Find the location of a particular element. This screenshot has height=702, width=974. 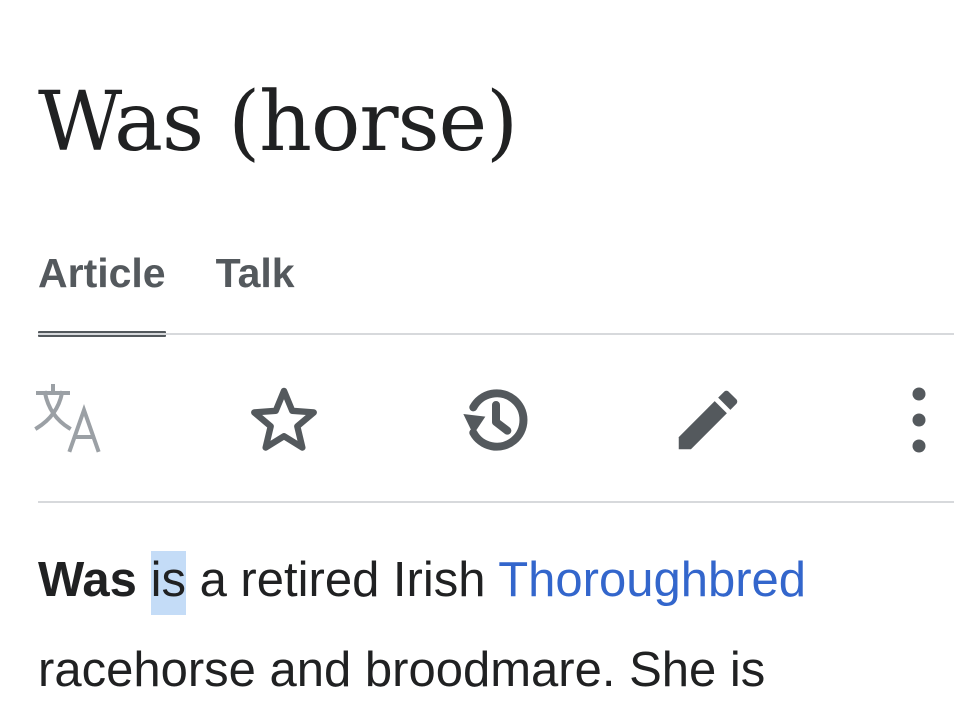

language-button is located at coordinates (72, 420).